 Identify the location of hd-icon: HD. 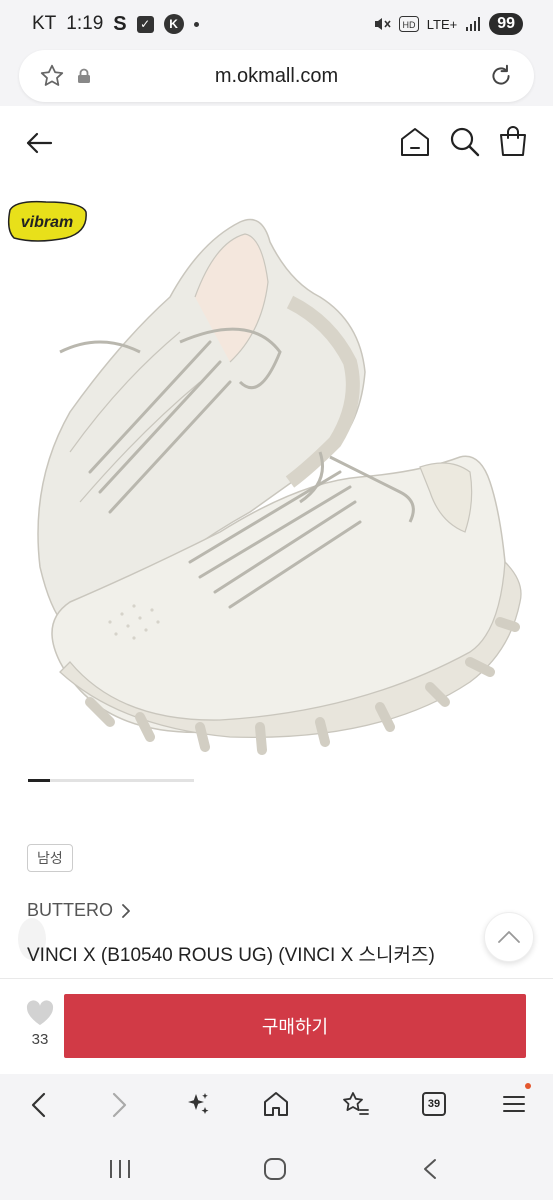
(408, 24).